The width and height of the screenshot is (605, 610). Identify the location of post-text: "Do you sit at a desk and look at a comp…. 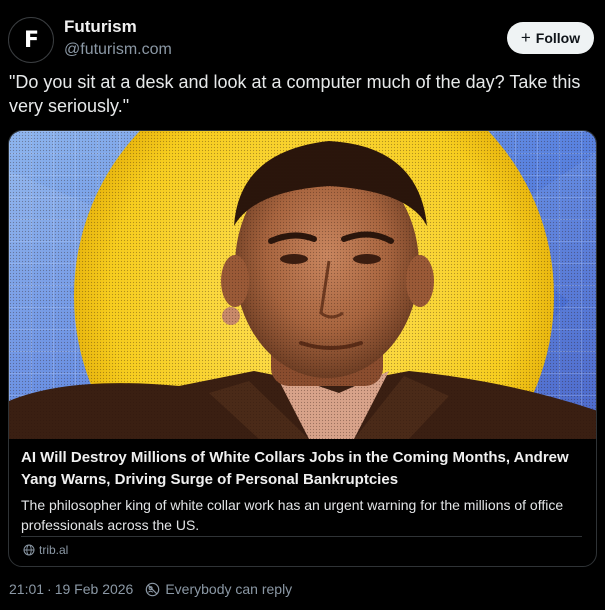
(295, 94).